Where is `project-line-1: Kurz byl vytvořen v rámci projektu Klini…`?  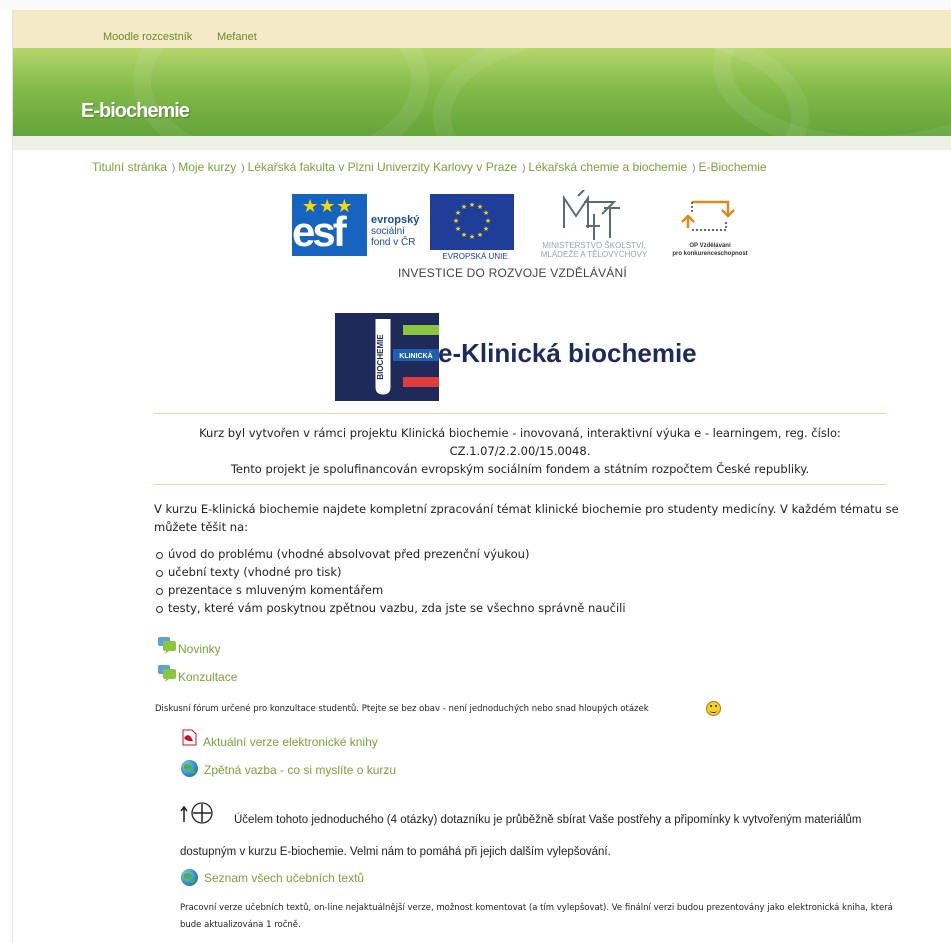
project-line-1: Kurz byl vytvořen v rámci projektu Klini… is located at coordinates (520, 433).